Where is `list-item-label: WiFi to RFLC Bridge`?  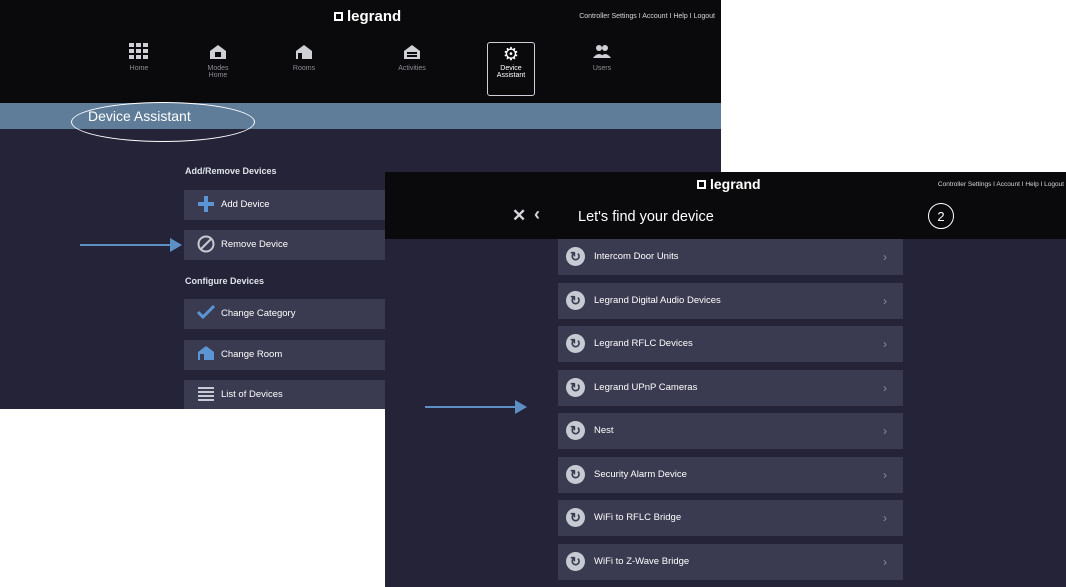
list-item-label: WiFi to RFLC Bridge is located at coordinates (638, 517).